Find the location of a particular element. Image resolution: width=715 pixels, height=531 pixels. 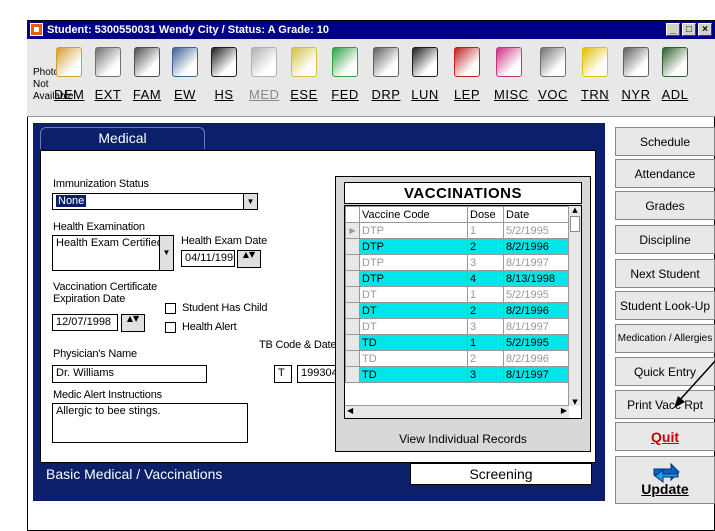

horizontal-scrollbar: ◀ ▶ is located at coordinates (457, 411).